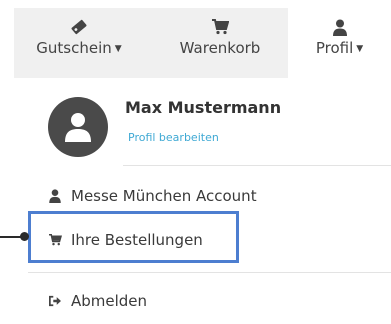  I want to click on nav-gutschein-dropdown: Gutschein ▼, so click(79, 43).